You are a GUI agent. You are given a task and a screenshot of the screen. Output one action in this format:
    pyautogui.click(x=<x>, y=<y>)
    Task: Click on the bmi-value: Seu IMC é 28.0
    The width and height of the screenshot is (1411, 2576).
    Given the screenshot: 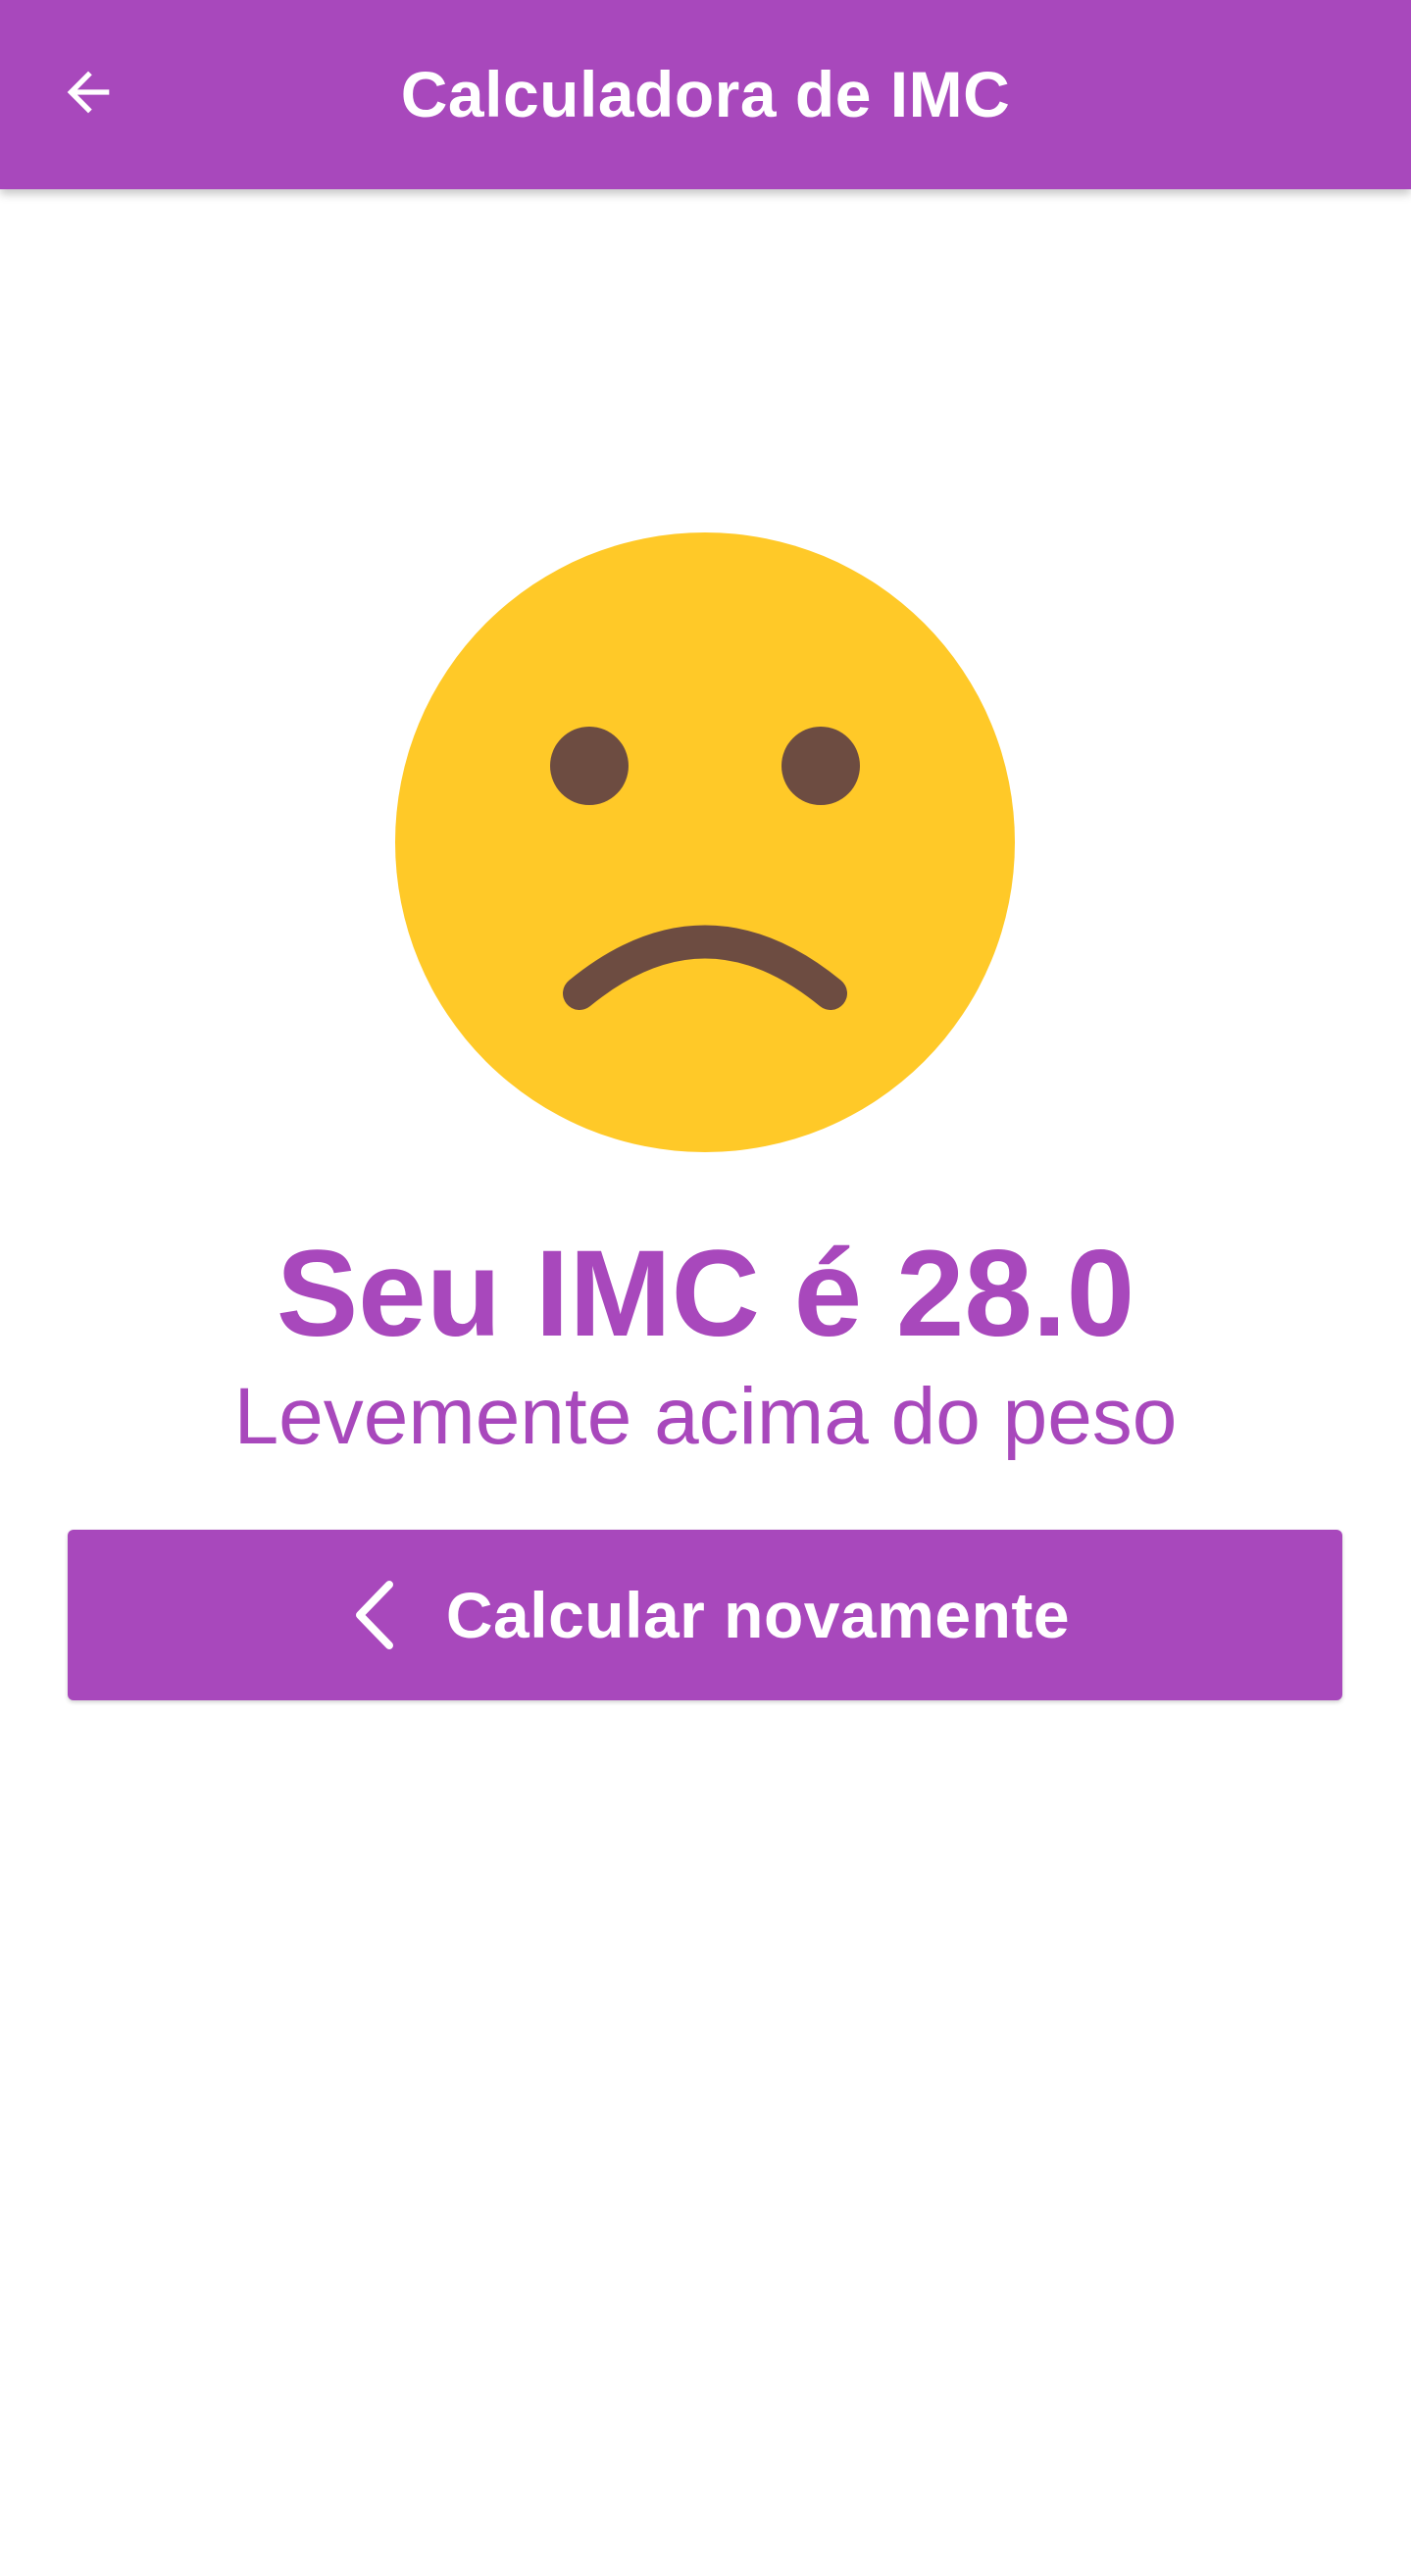 What is the action you would take?
    pyautogui.click(x=706, y=1294)
    